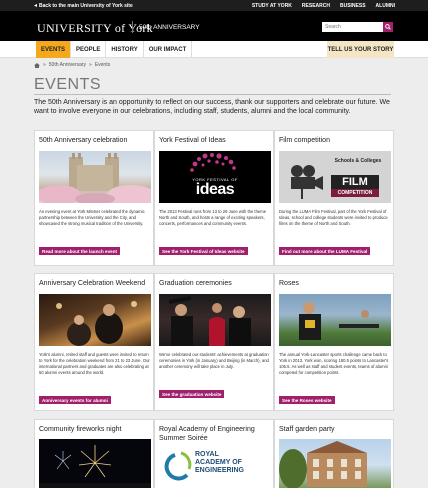 Image resolution: width=428 pixels, height=488 pixels. Describe the element at coordinates (355, 193) in the screenshot. I see `film-image-sub-text: COMPETITION` at that location.